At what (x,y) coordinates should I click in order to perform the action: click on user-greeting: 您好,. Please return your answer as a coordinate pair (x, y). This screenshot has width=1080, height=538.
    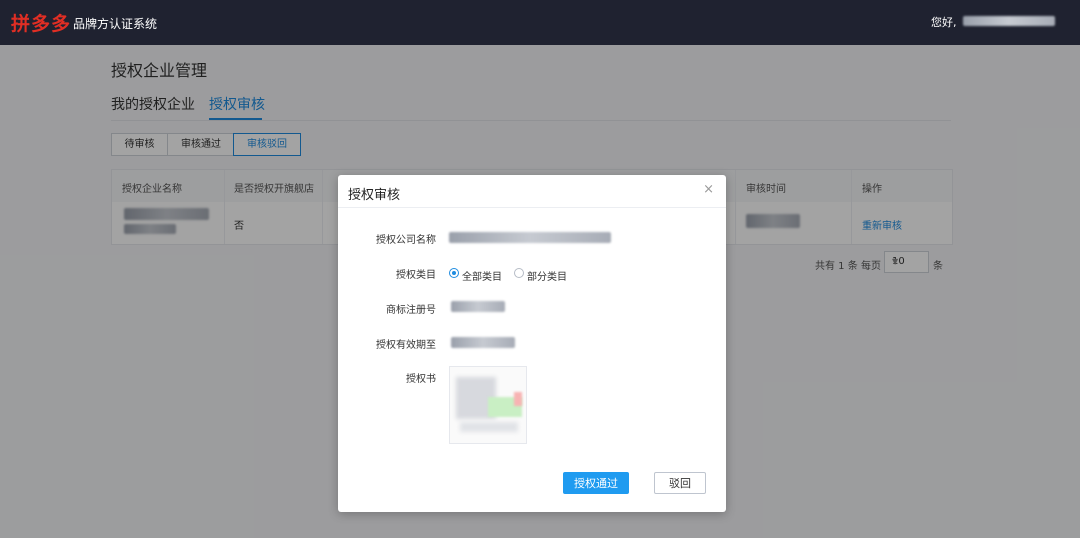
    Looking at the image, I should click on (944, 22).